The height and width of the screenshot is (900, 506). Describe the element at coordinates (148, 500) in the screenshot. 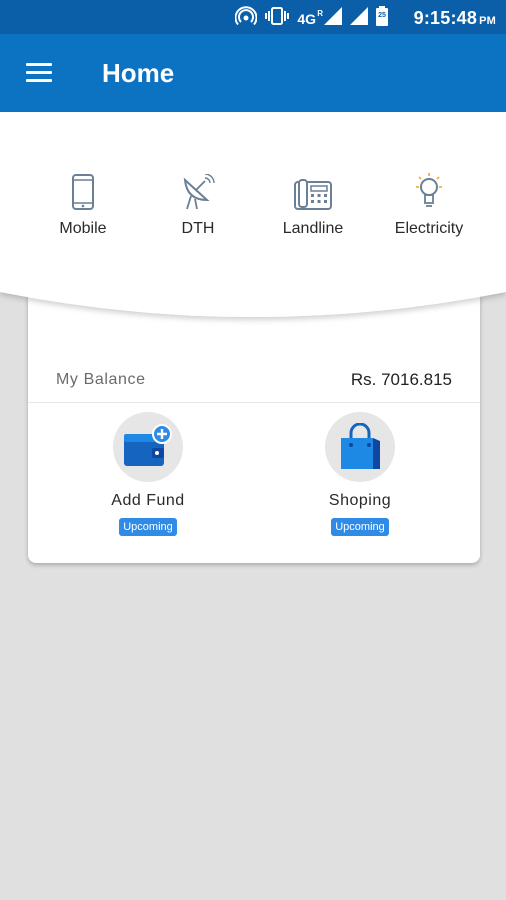

I see `add-fund-label: Add Fund` at that location.